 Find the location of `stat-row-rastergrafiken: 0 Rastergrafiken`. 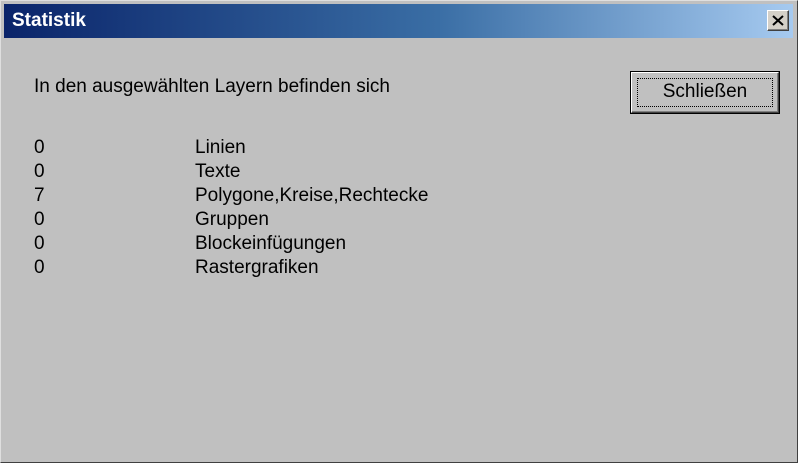

stat-row-rastergrafiken: 0 Rastergrafiken is located at coordinates (284, 268).